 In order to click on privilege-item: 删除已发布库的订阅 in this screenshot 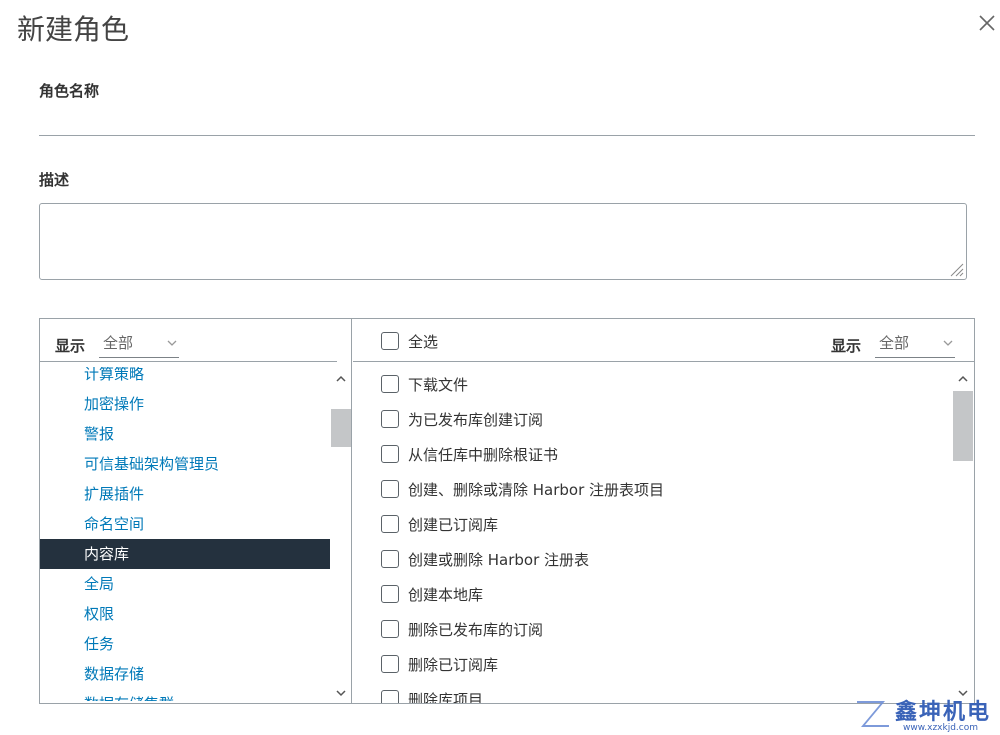, I will do `click(462, 629)`.